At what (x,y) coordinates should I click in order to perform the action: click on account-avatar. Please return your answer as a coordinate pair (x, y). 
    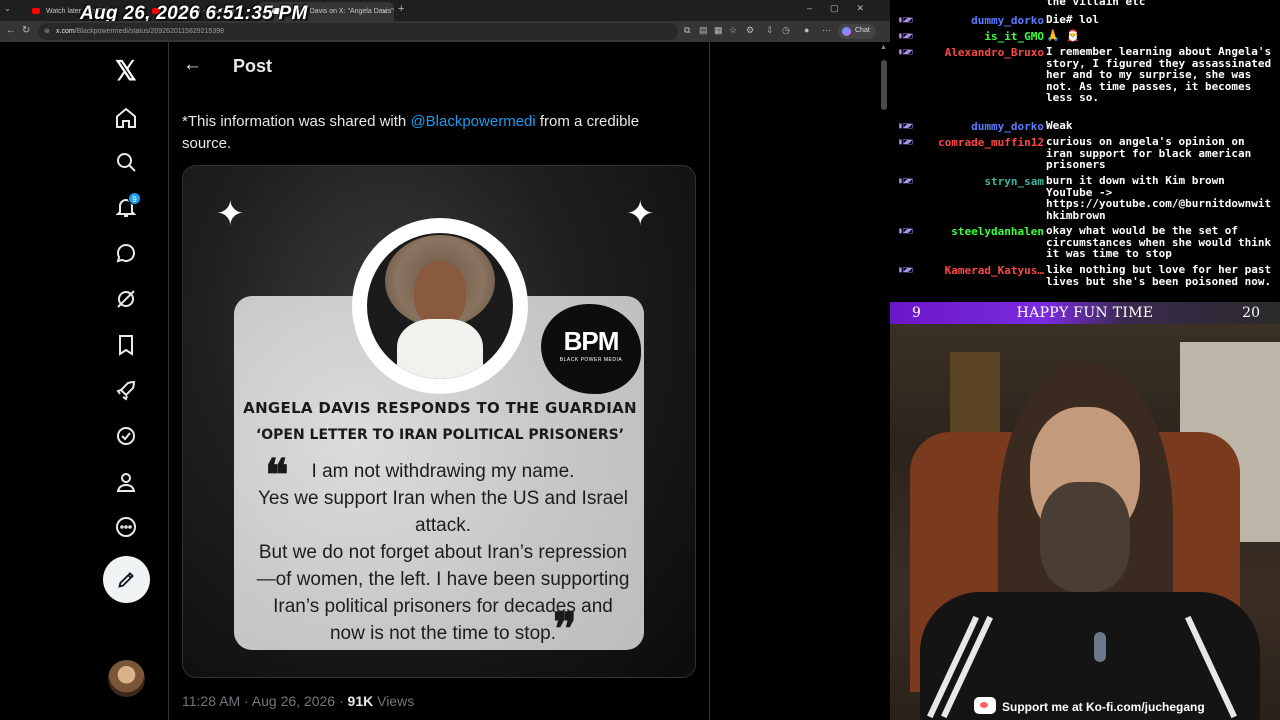
    Looking at the image, I should click on (126, 678).